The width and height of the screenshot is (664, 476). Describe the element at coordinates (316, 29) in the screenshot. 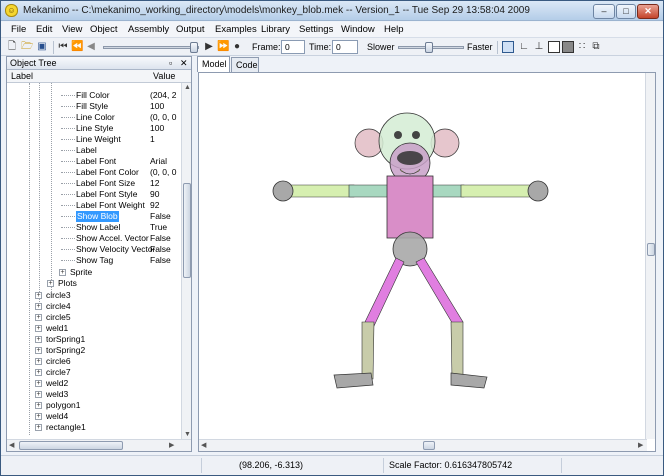

I see `menu-settings: Settings` at that location.